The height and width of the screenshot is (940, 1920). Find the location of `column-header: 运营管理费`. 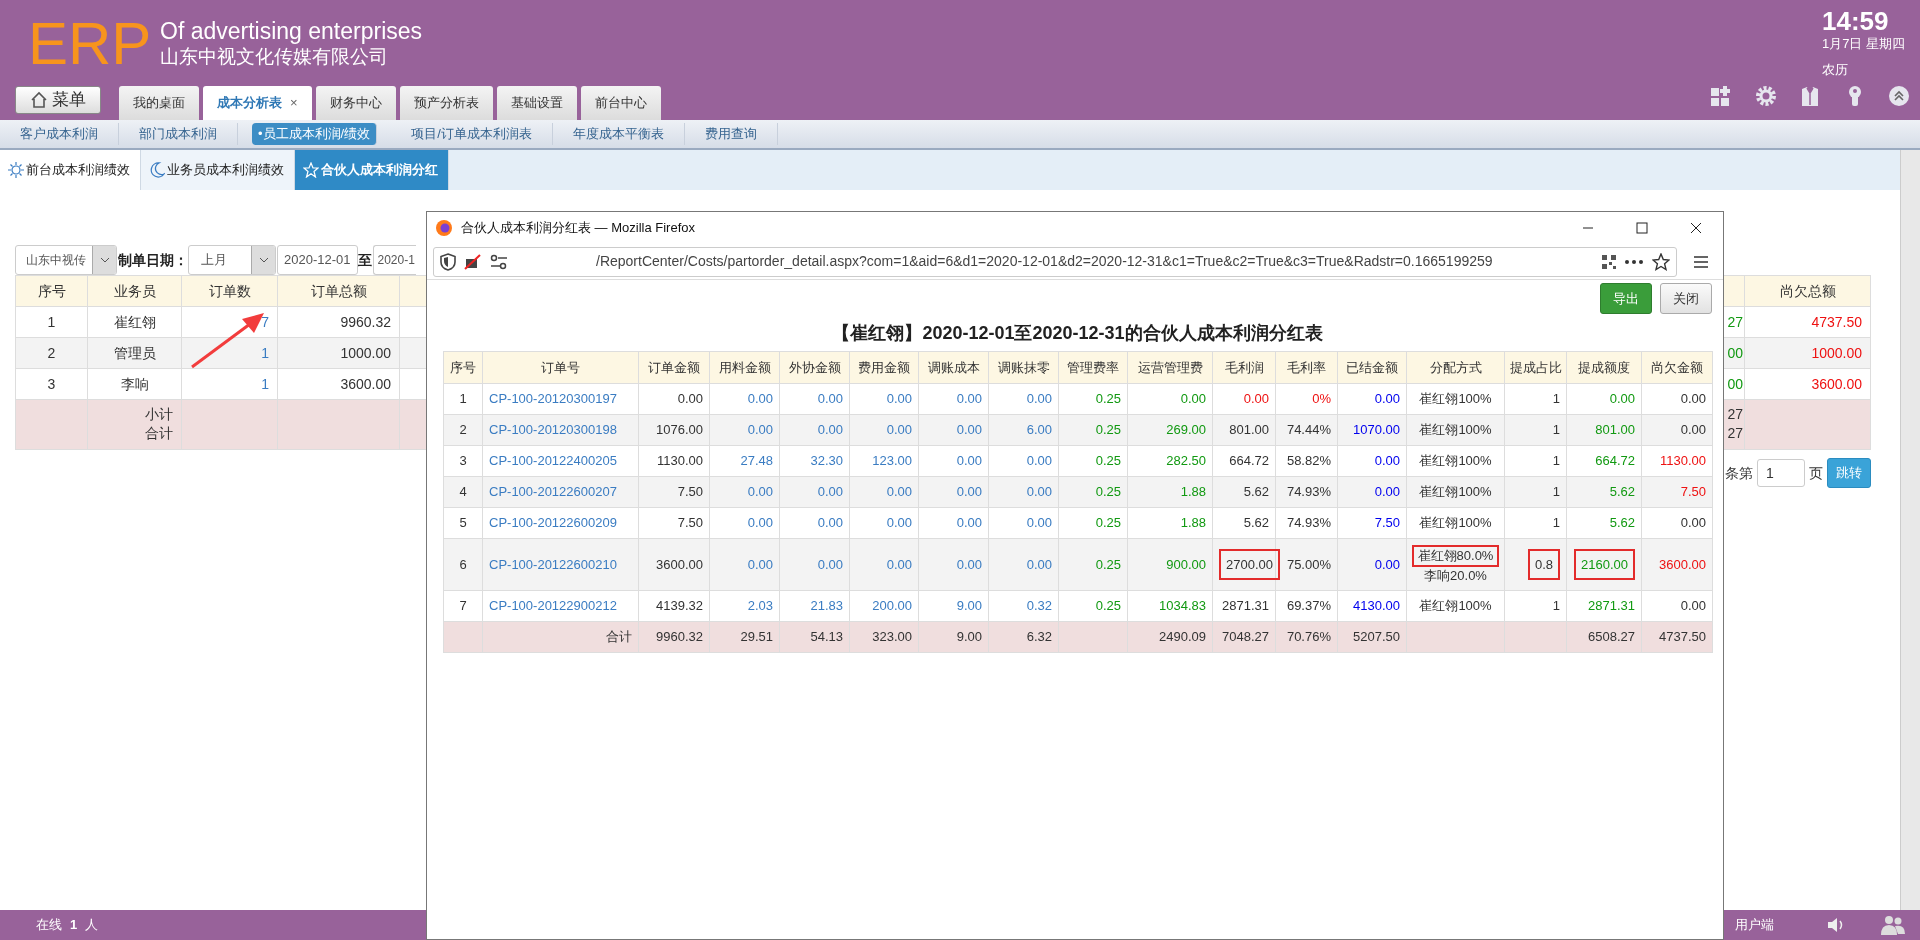

column-header: 运营管理费 is located at coordinates (1170, 367).